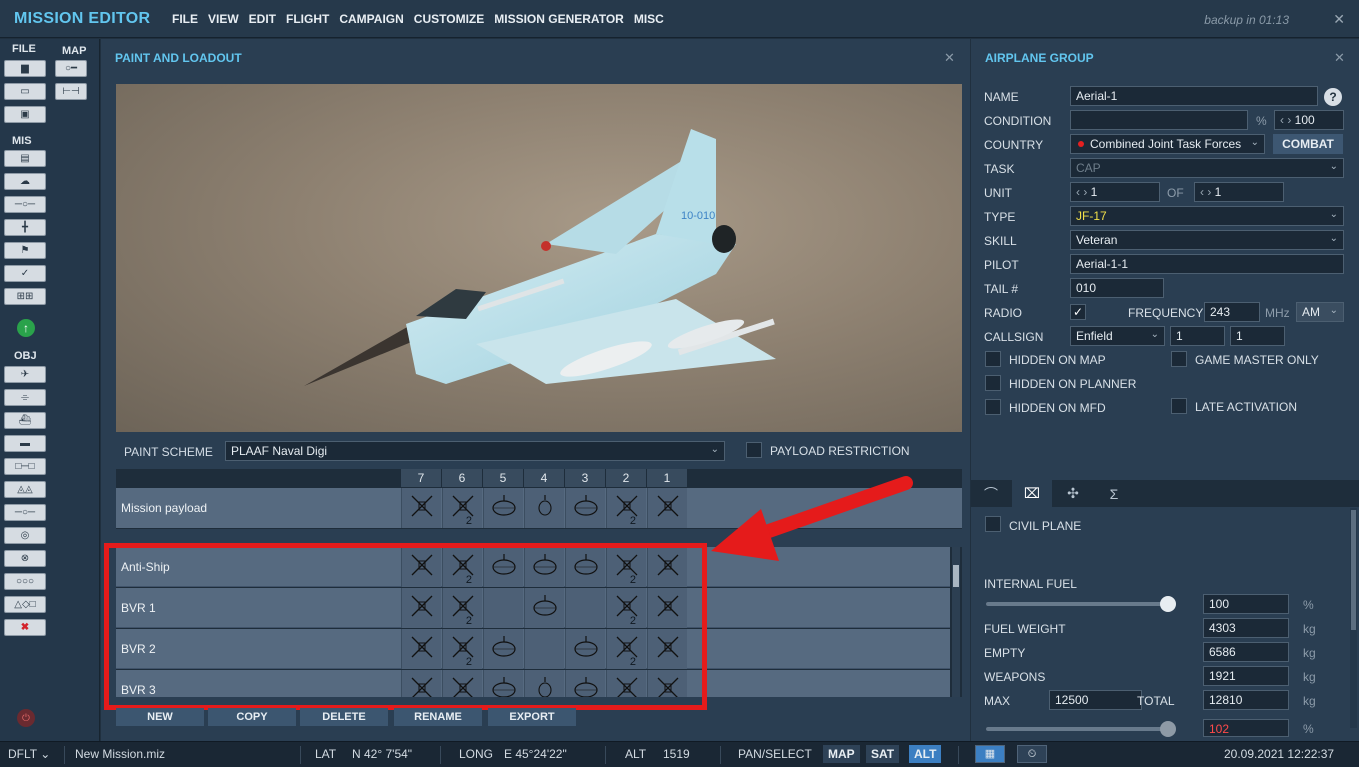  I want to click on new-mission-button: ▆, so click(25, 68).